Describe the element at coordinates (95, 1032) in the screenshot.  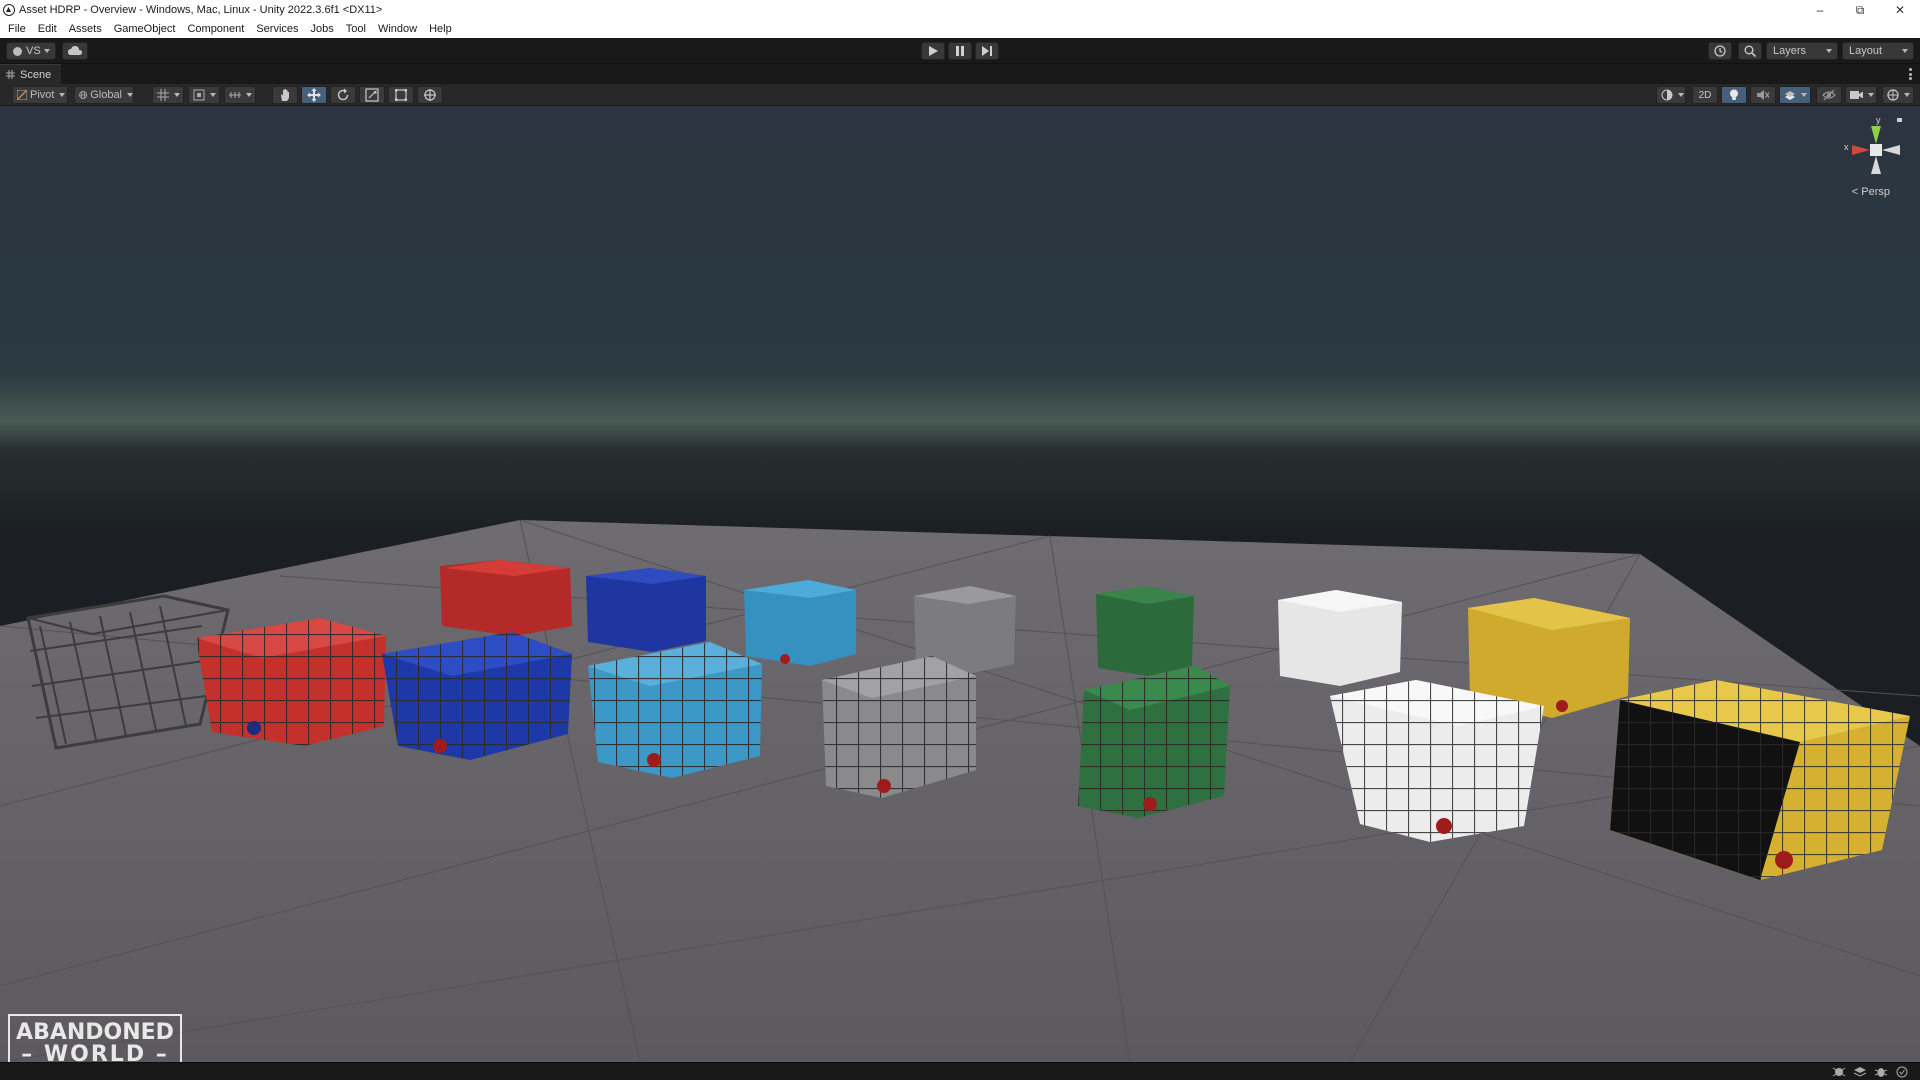
I see `logo-line-1: ABANDONED` at that location.